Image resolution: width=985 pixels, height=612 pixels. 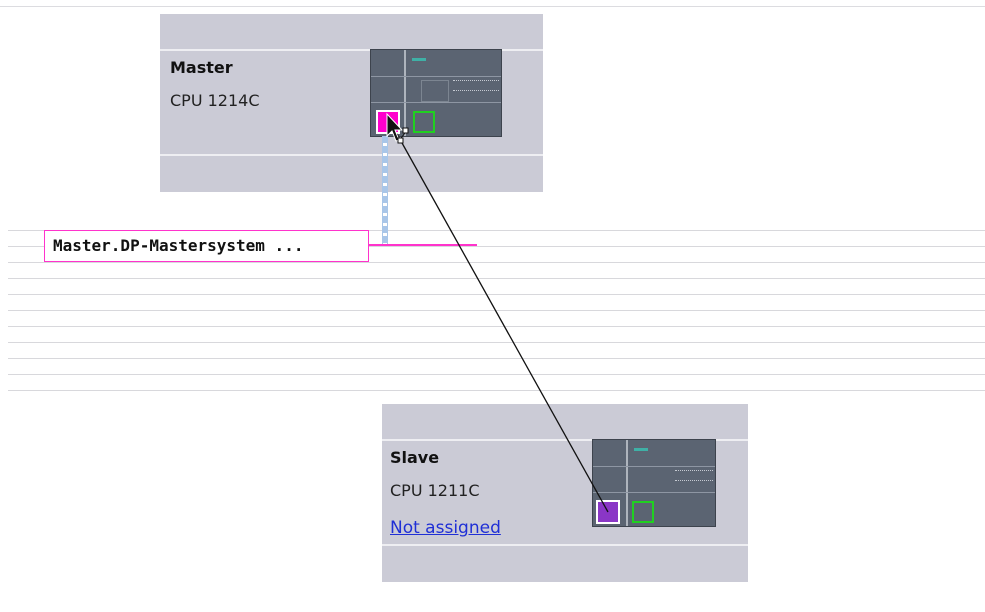 What do you see at coordinates (502, 323) in the screenshot?
I see `drag-connection-line` at bounding box center [502, 323].